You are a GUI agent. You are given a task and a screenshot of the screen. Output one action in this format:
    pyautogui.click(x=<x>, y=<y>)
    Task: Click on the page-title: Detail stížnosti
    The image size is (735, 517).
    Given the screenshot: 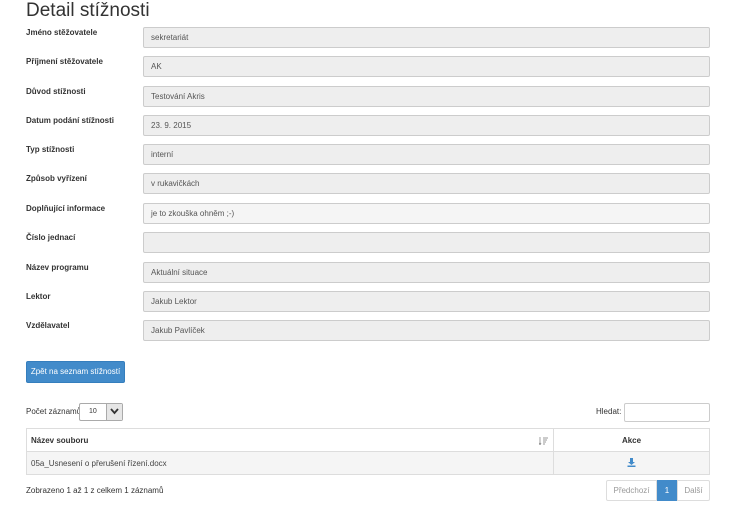 What is the action you would take?
    pyautogui.click(x=88, y=10)
    